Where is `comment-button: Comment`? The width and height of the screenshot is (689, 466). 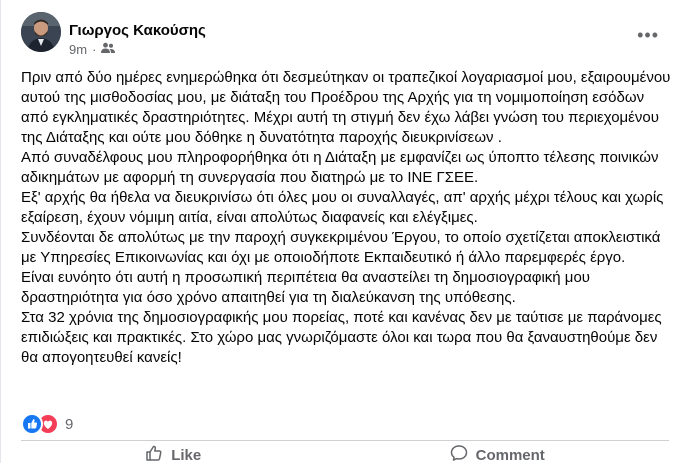 comment-button: Comment is located at coordinates (497, 452).